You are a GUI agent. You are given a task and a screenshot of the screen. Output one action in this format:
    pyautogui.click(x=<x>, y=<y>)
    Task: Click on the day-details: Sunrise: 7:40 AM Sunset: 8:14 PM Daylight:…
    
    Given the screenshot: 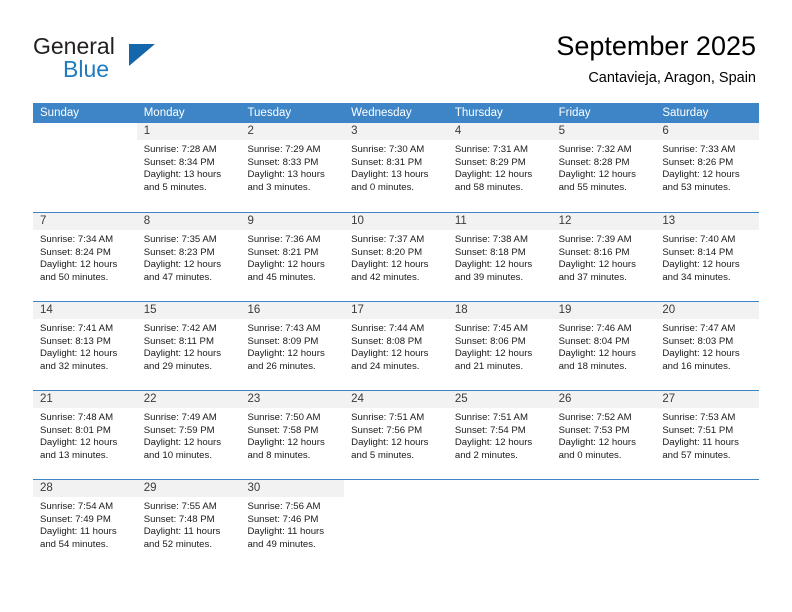 What is the action you would take?
    pyautogui.click(x=707, y=257)
    